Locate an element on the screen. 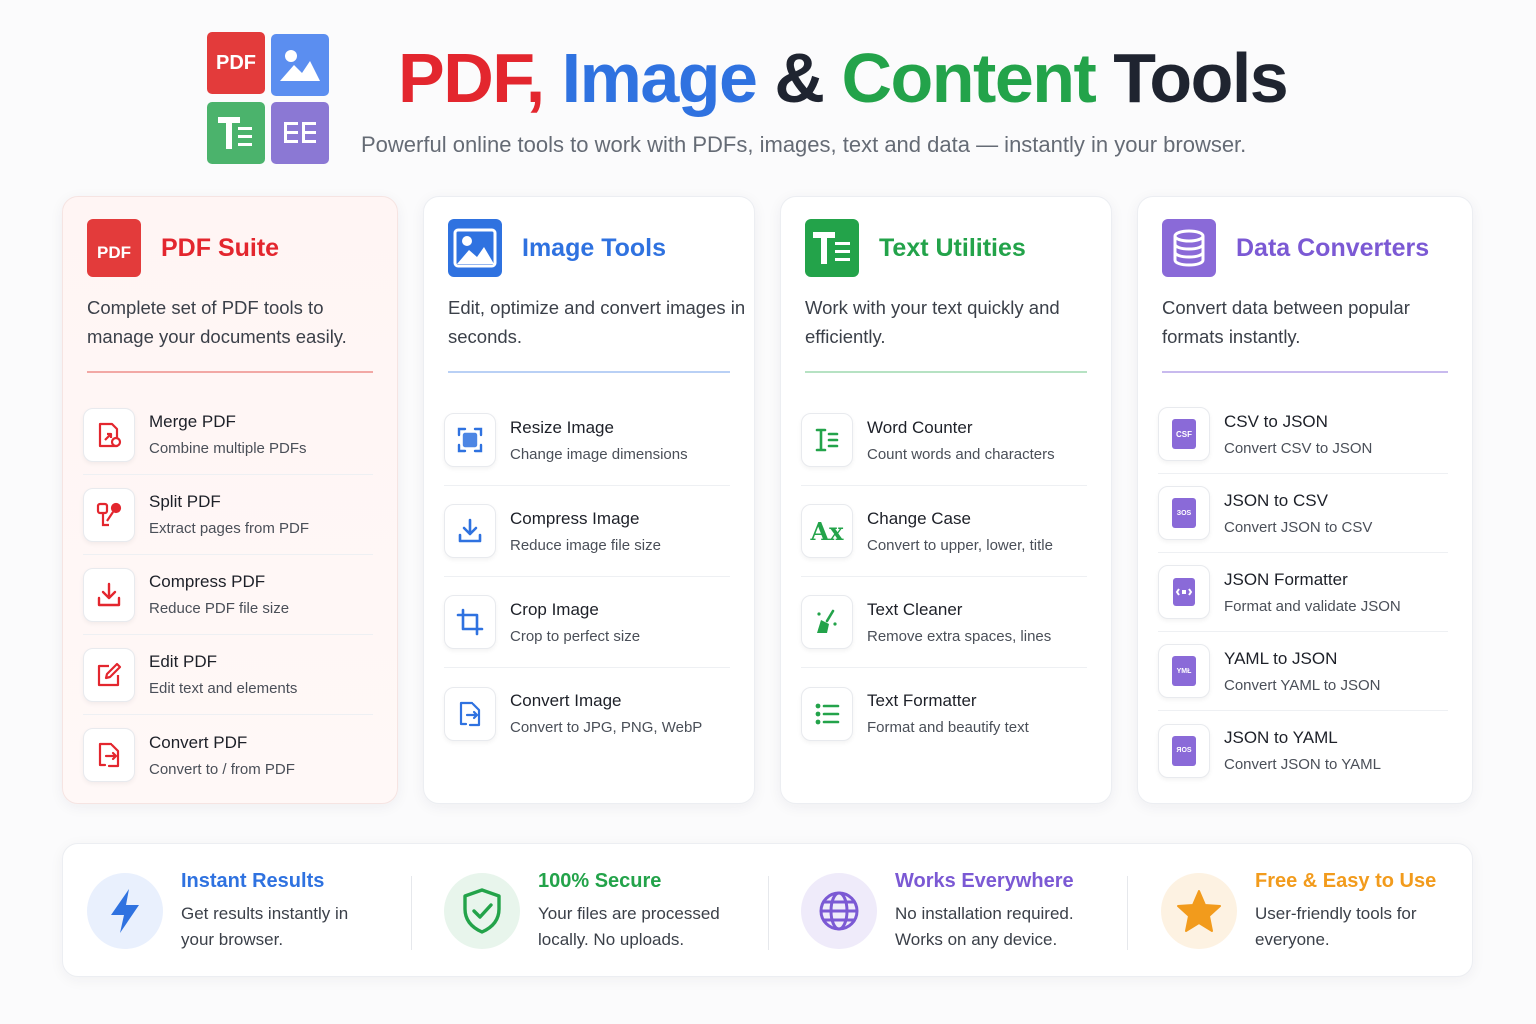  tool-subtitle: Reduce PDF file size is located at coordinates (219, 608).